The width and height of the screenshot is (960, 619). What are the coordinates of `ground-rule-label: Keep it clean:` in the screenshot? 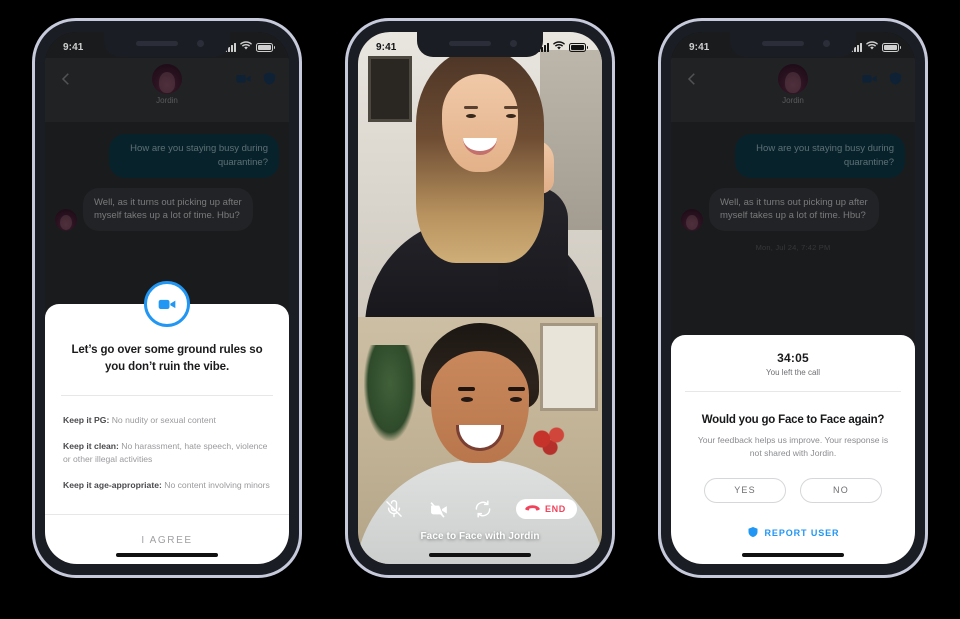 It's located at (91, 445).